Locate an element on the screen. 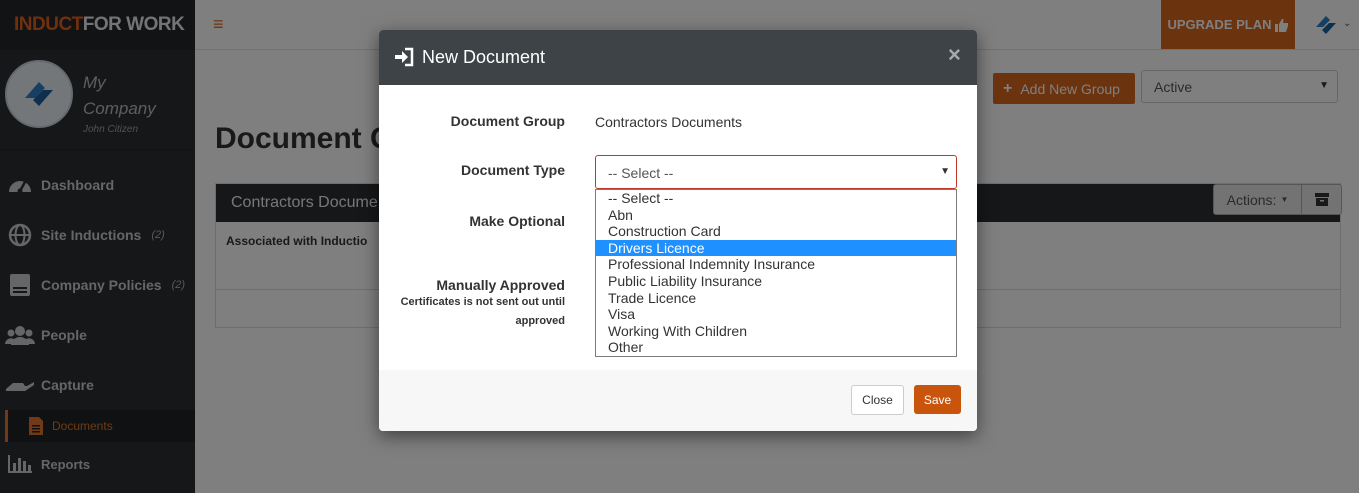 Image resolution: width=1359 pixels, height=493 pixels. document-type-select: -- Select -- ▼ is located at coordinates (776, 172).